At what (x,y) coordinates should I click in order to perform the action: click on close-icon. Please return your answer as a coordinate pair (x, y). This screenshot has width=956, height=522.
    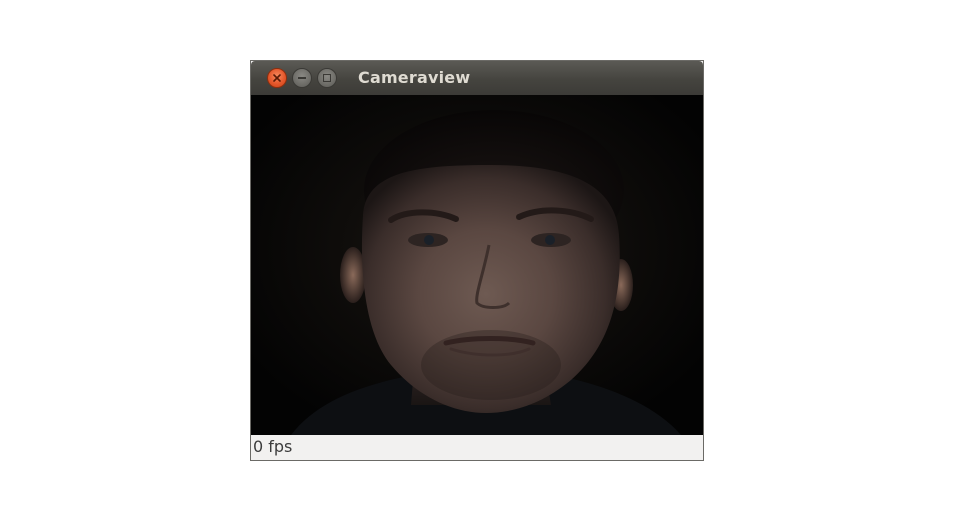
    Looking at the image, I should click on (277, 78).